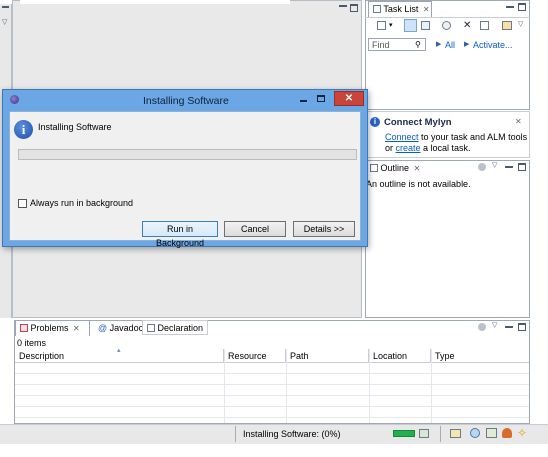 The image size is (548, 457). I want to click on sort-indicator-icon: ▴, so click(119, 350).